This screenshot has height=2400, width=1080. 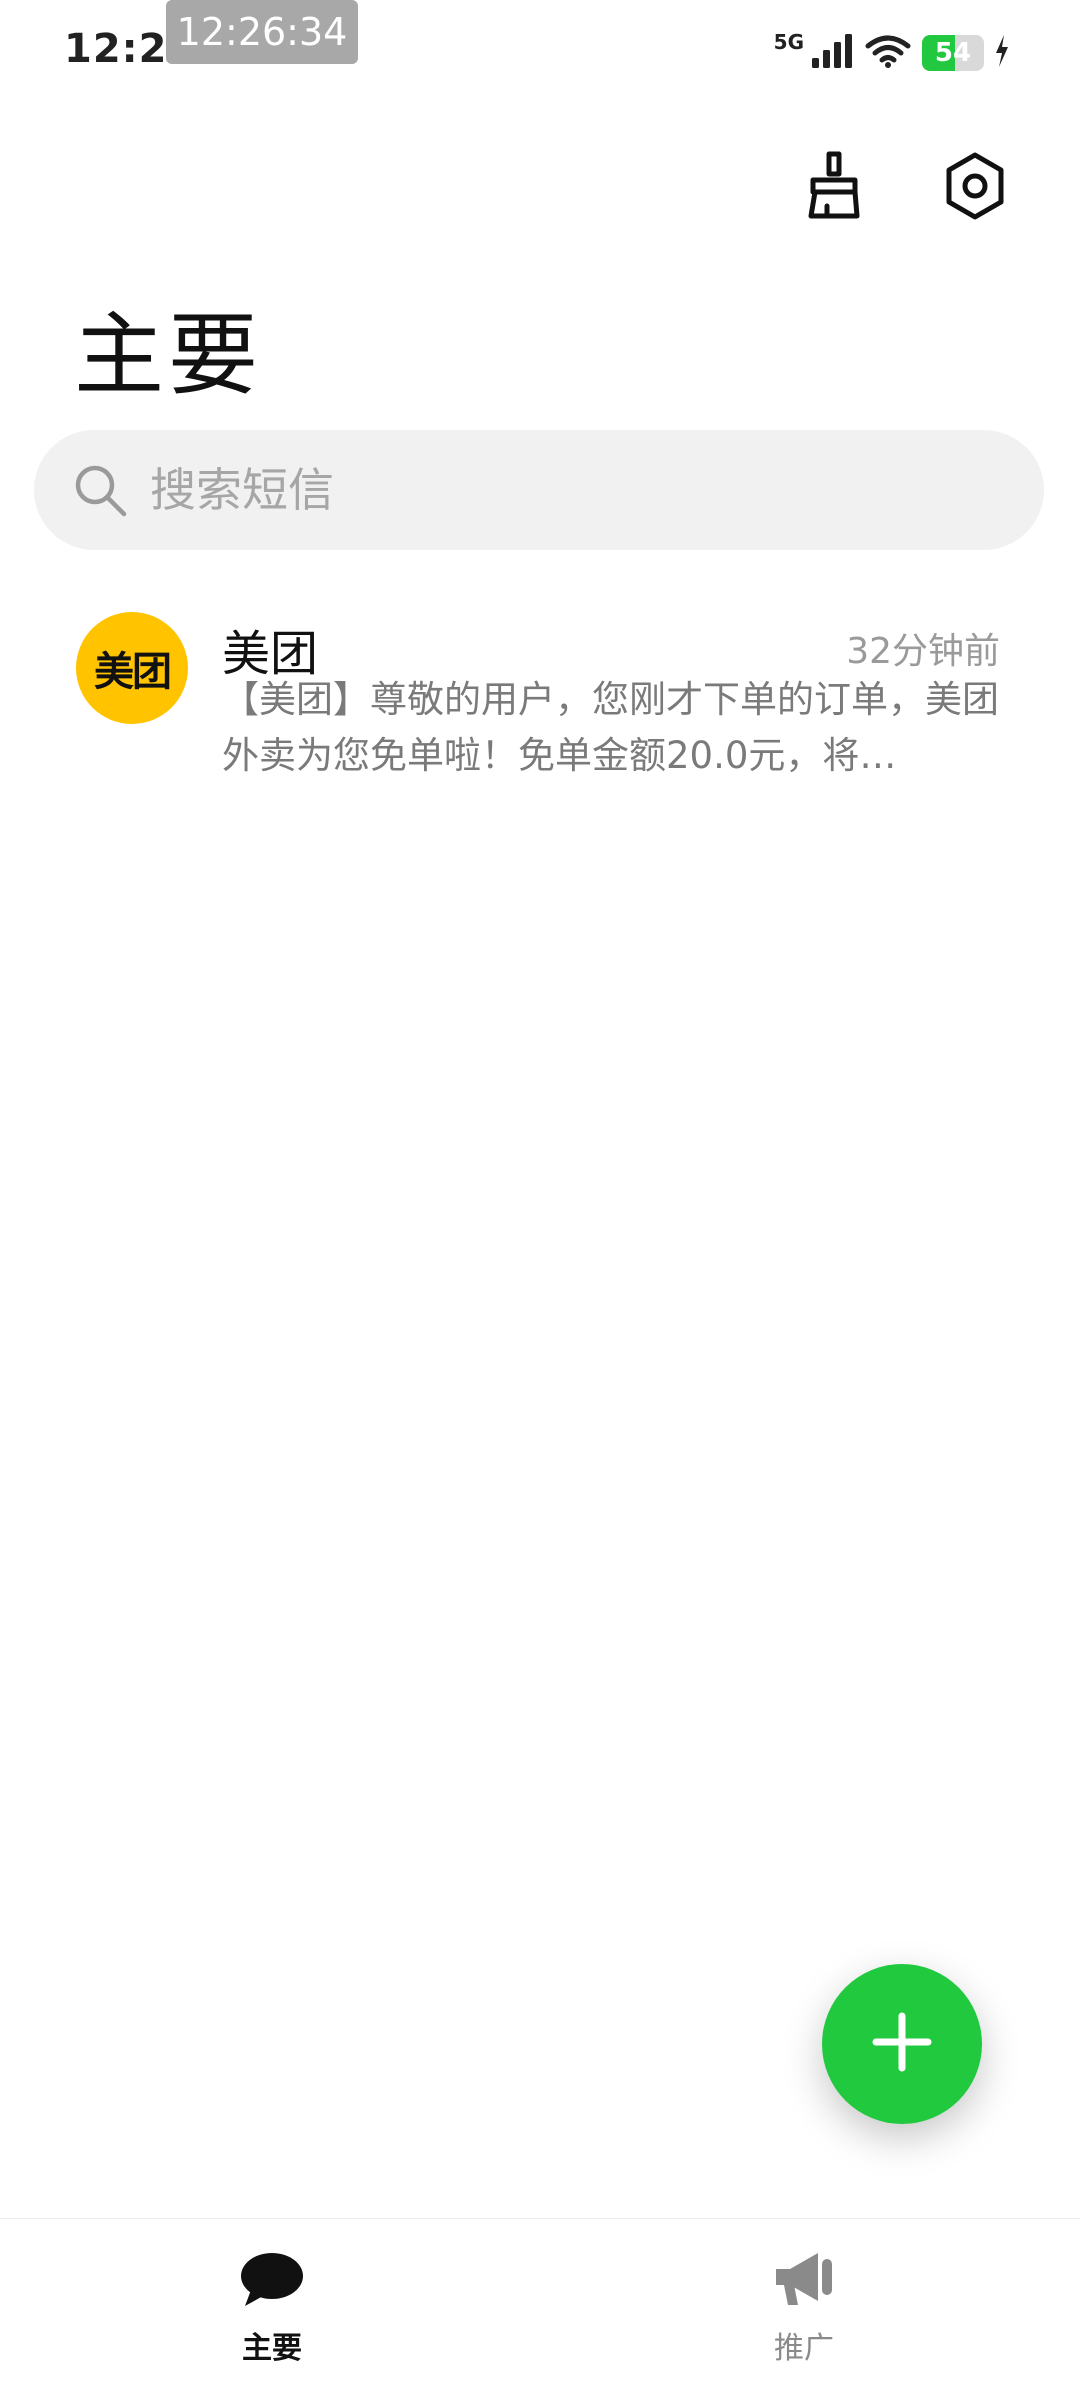 I want to click on broom-icon, so click(x=835, y=188).